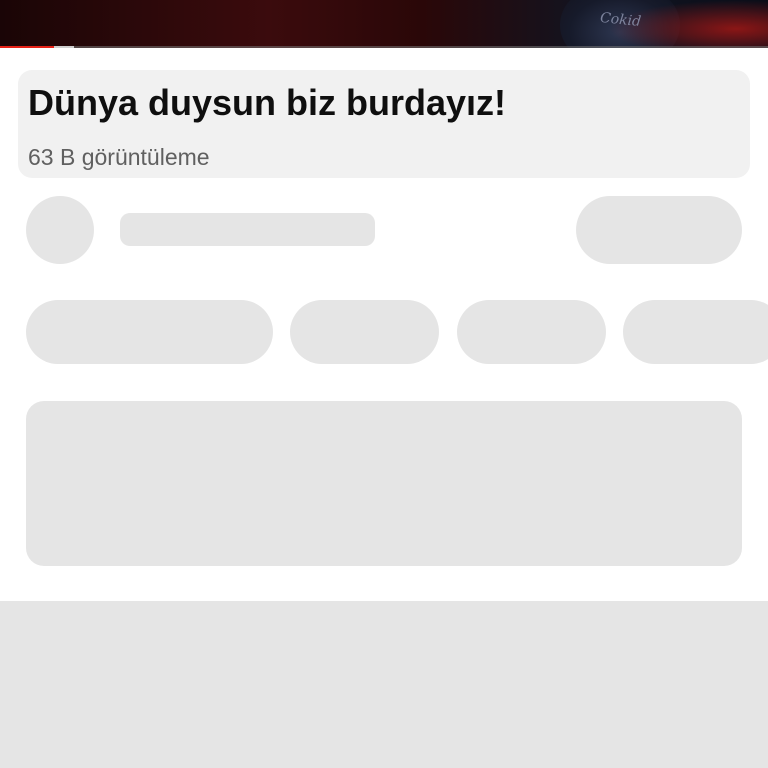 The width and height of the screenshot is (768, 768). Describe the element at coordinates (119, 157) in the screenshot. I see `view-count: 63 B görüntüleme` at that location.